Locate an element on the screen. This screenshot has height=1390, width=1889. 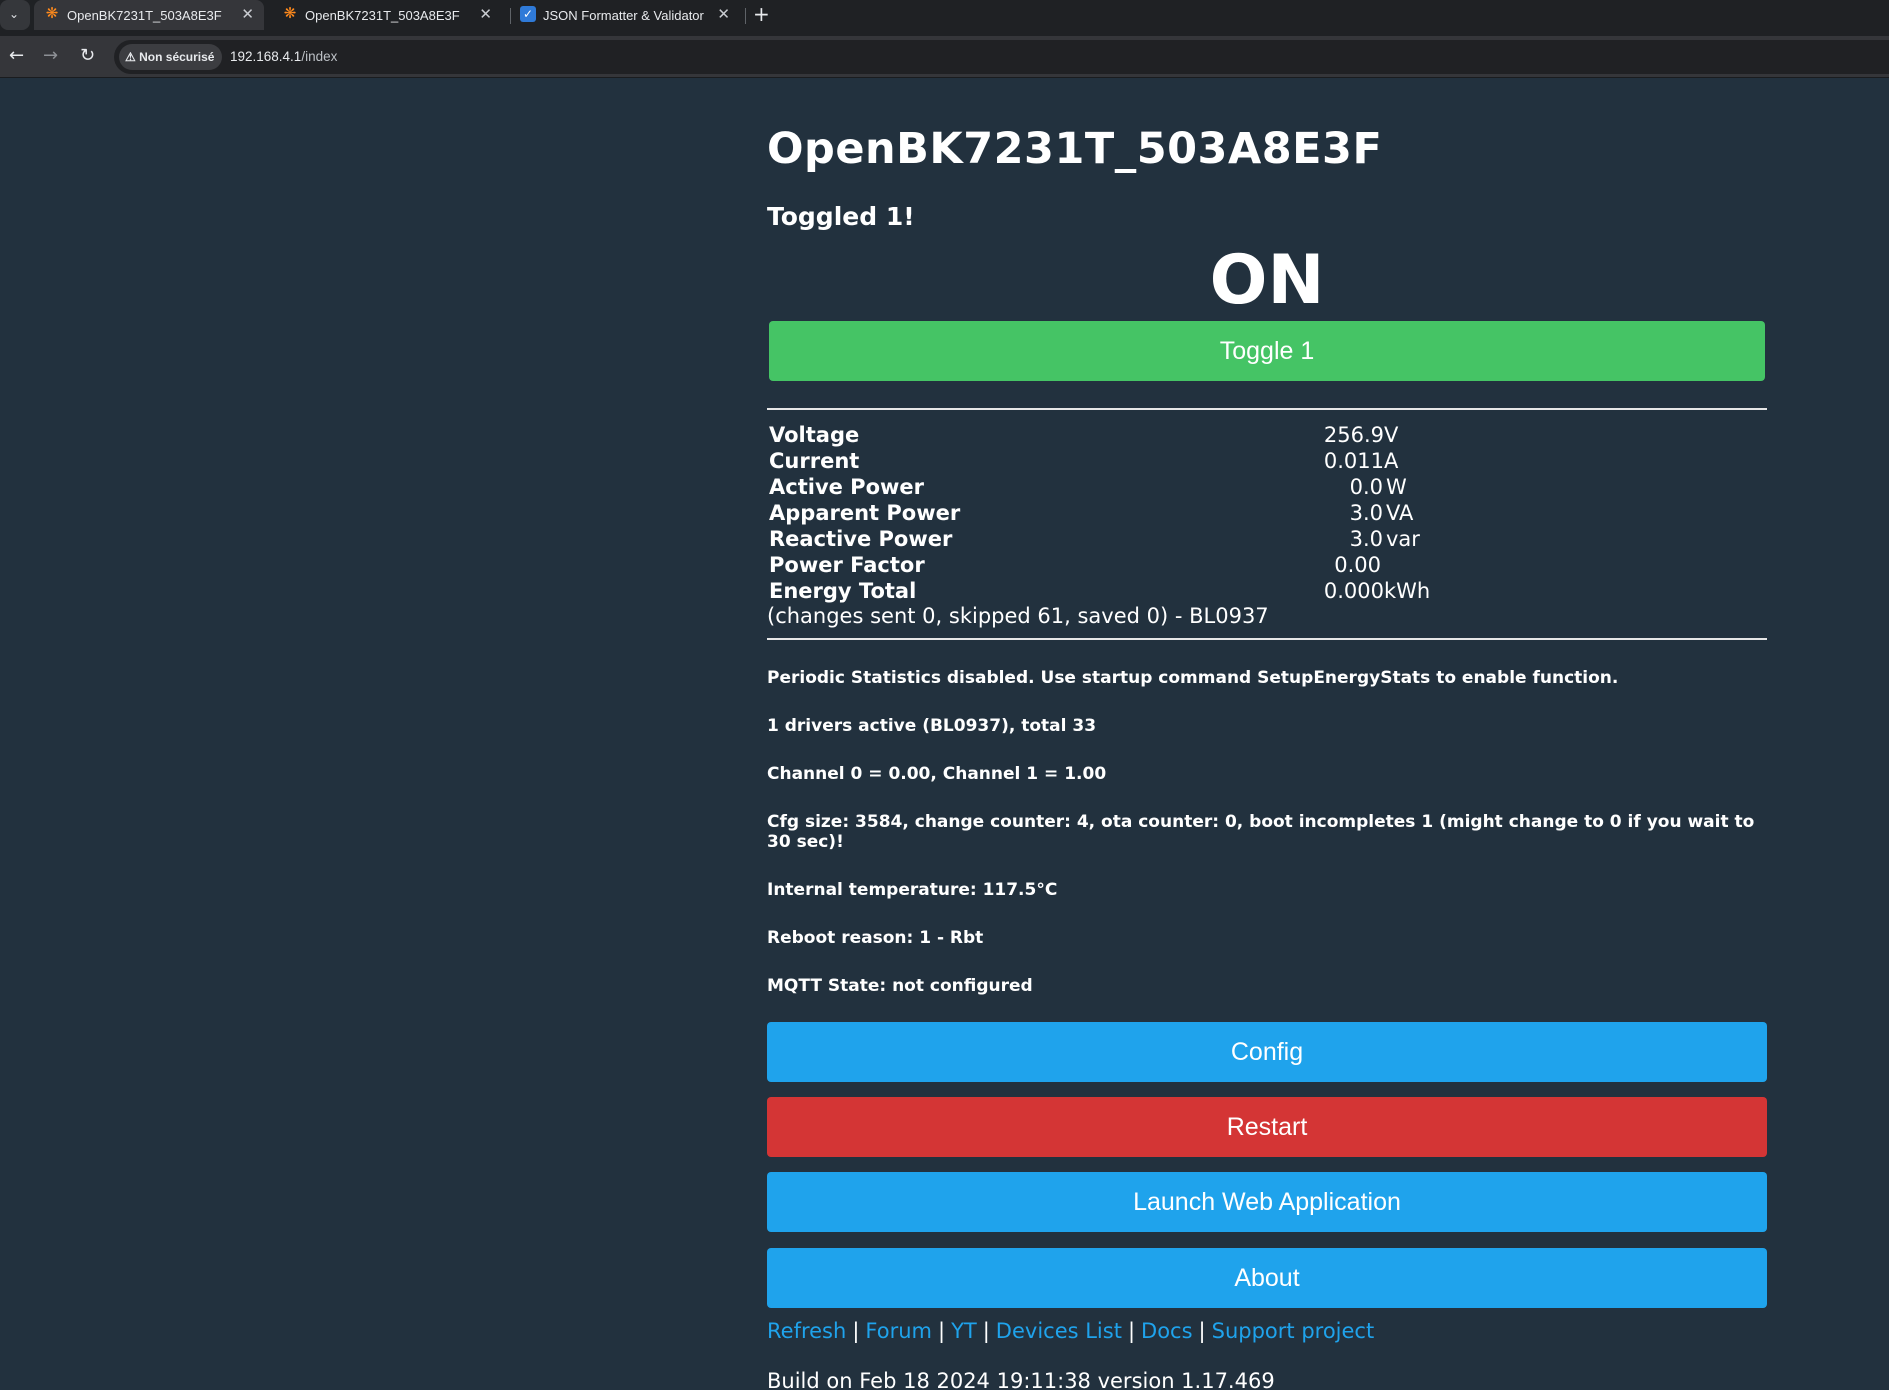
stat-row-energy-total: Energy Total 0.000 kWh is located at coordinates (1268, 592).